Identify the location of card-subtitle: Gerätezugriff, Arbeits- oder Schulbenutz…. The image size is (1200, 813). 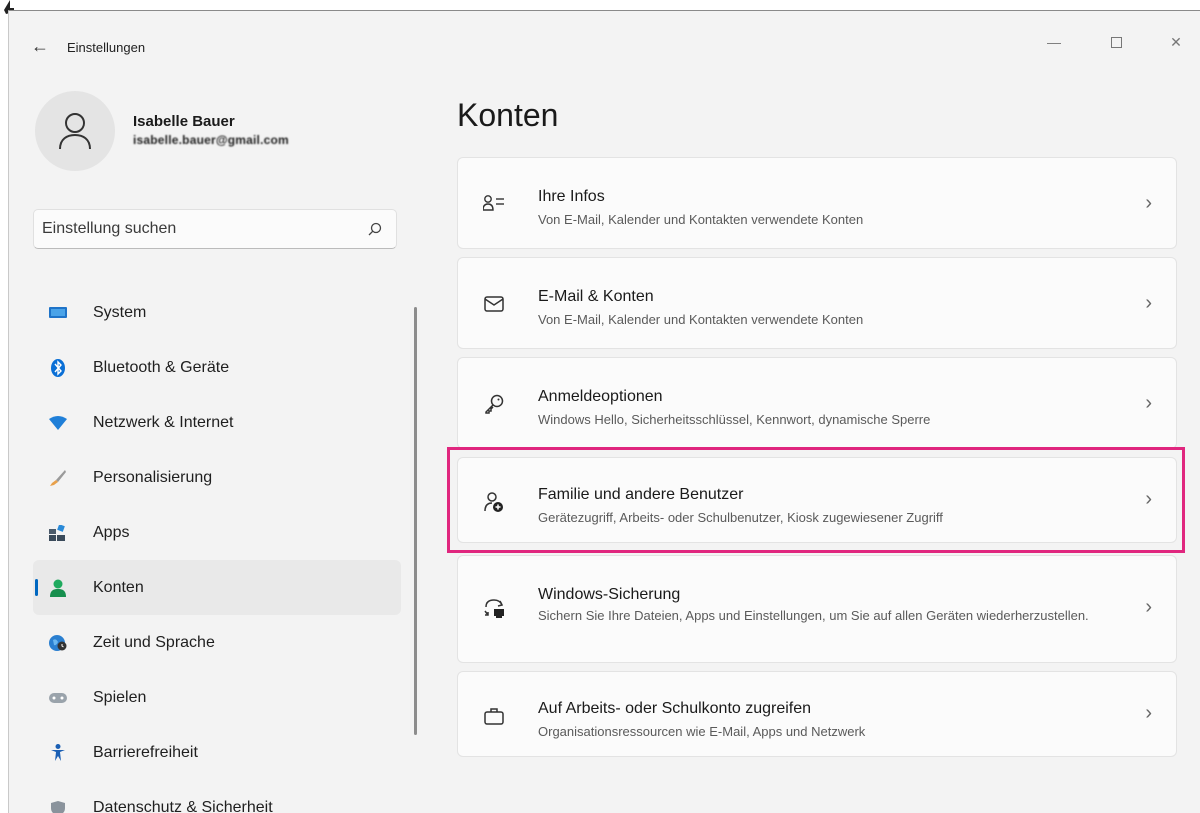
(740, 517).